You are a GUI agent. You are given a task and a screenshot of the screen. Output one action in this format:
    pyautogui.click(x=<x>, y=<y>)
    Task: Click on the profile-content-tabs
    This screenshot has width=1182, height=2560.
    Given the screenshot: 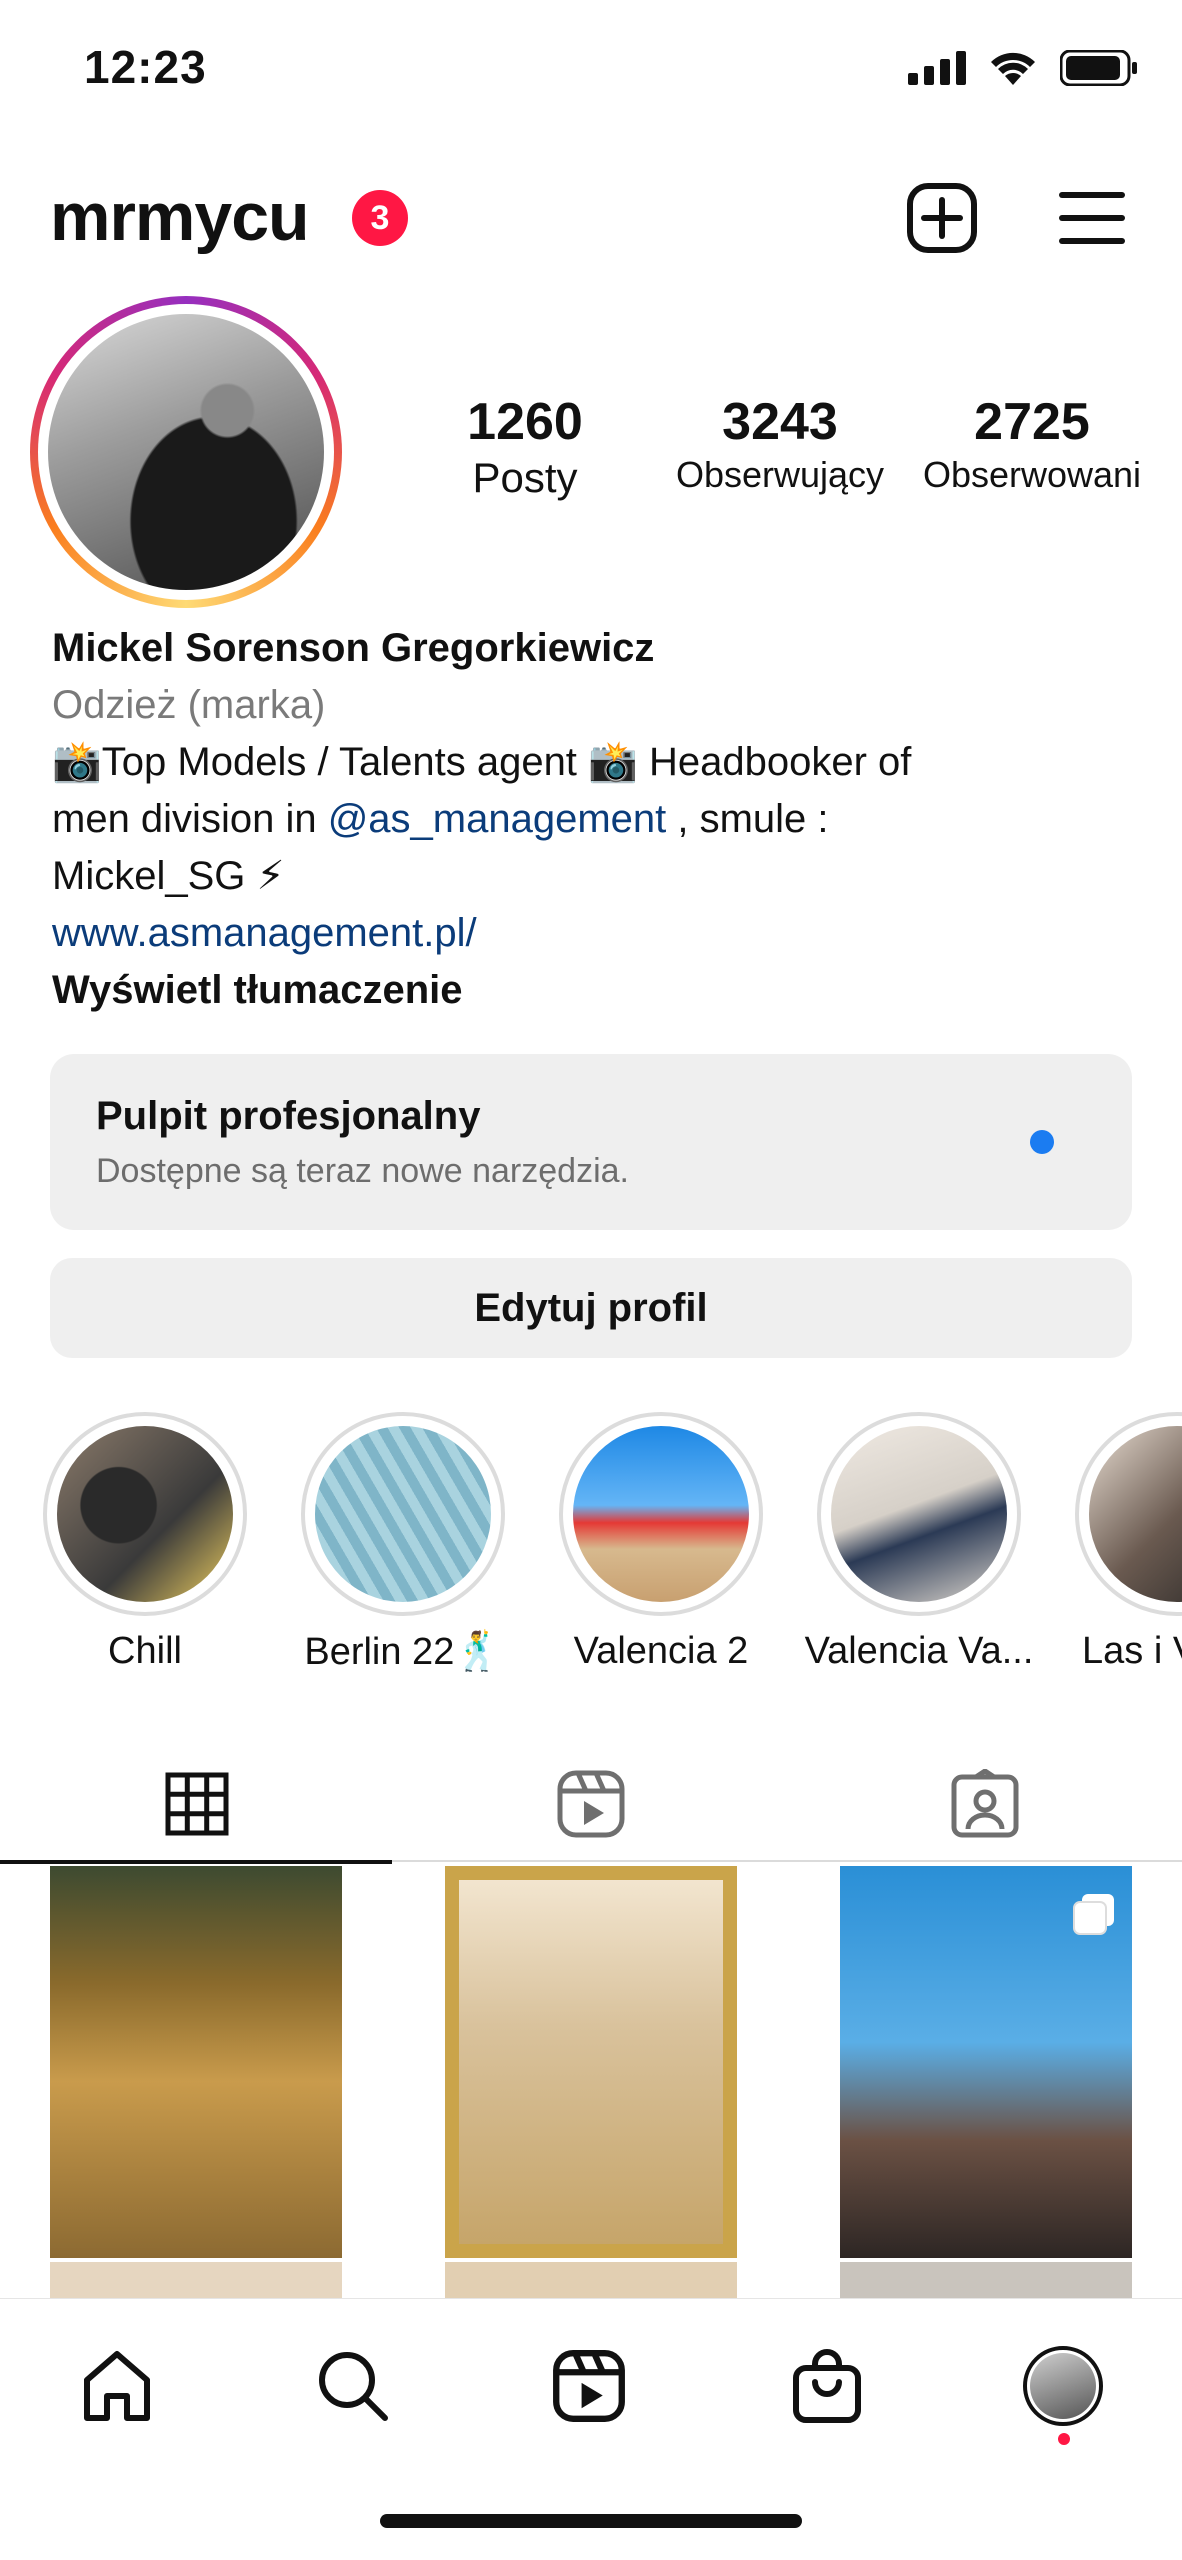 What is the action you would take?
    pyautogui.click(x=591, y=1805)
    